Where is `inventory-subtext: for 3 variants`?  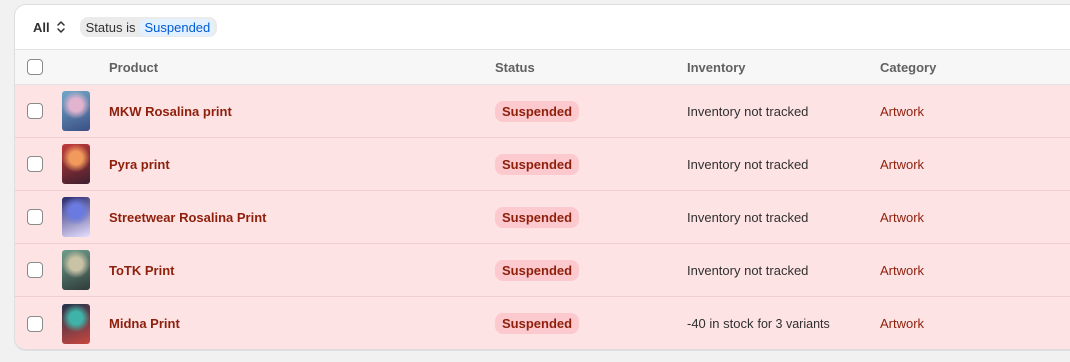 inventory-subtext: for 3 variants is located at coordinates (793, 323).